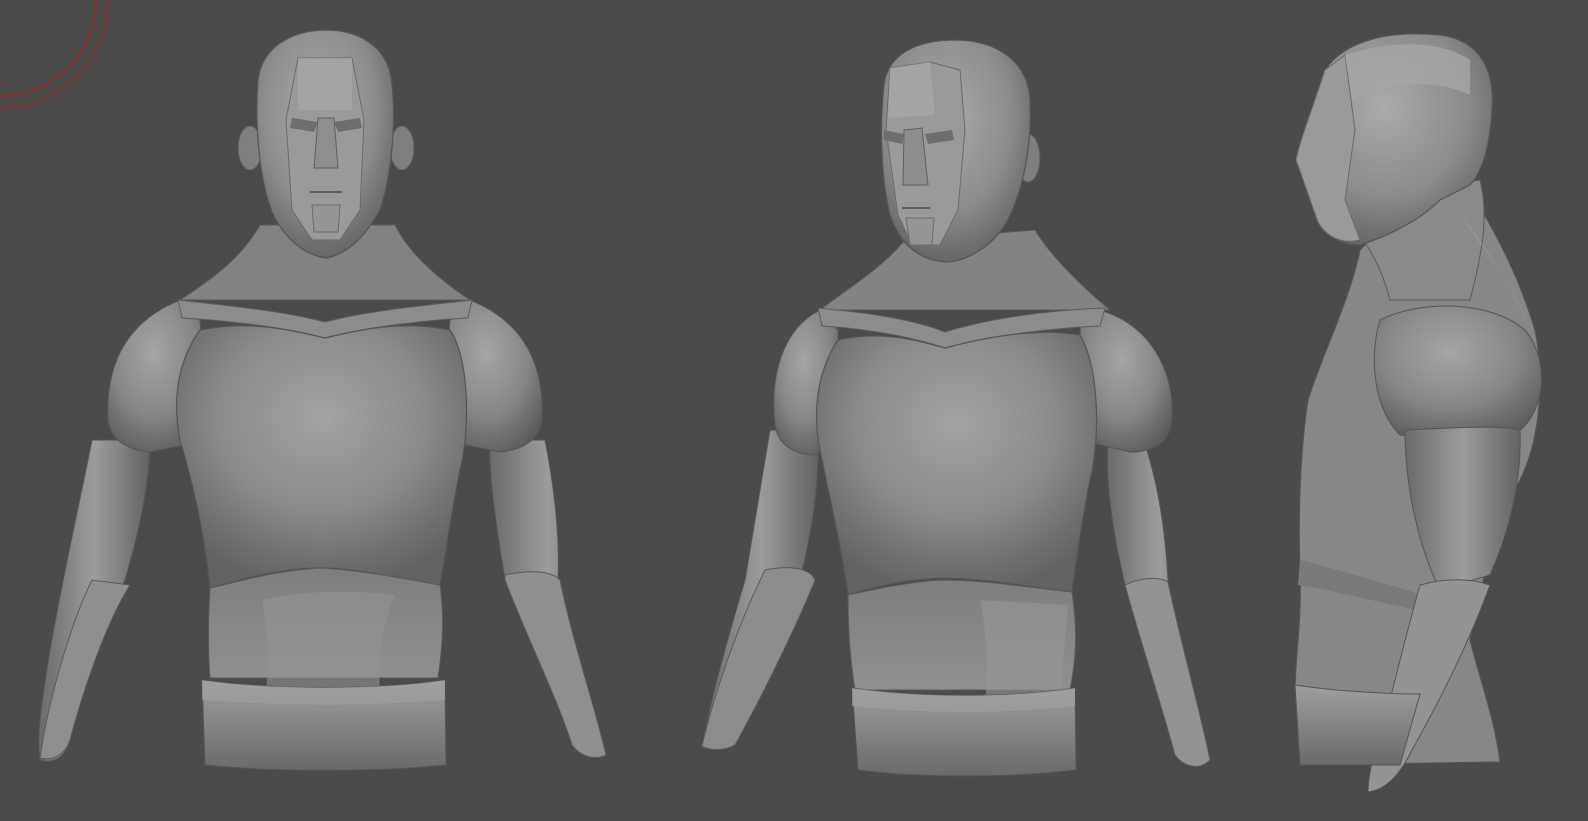  What do you see at coordinates (1457, 372) in the screenshot?
I see `side-shoulder` at bounding box center [1457, 372].